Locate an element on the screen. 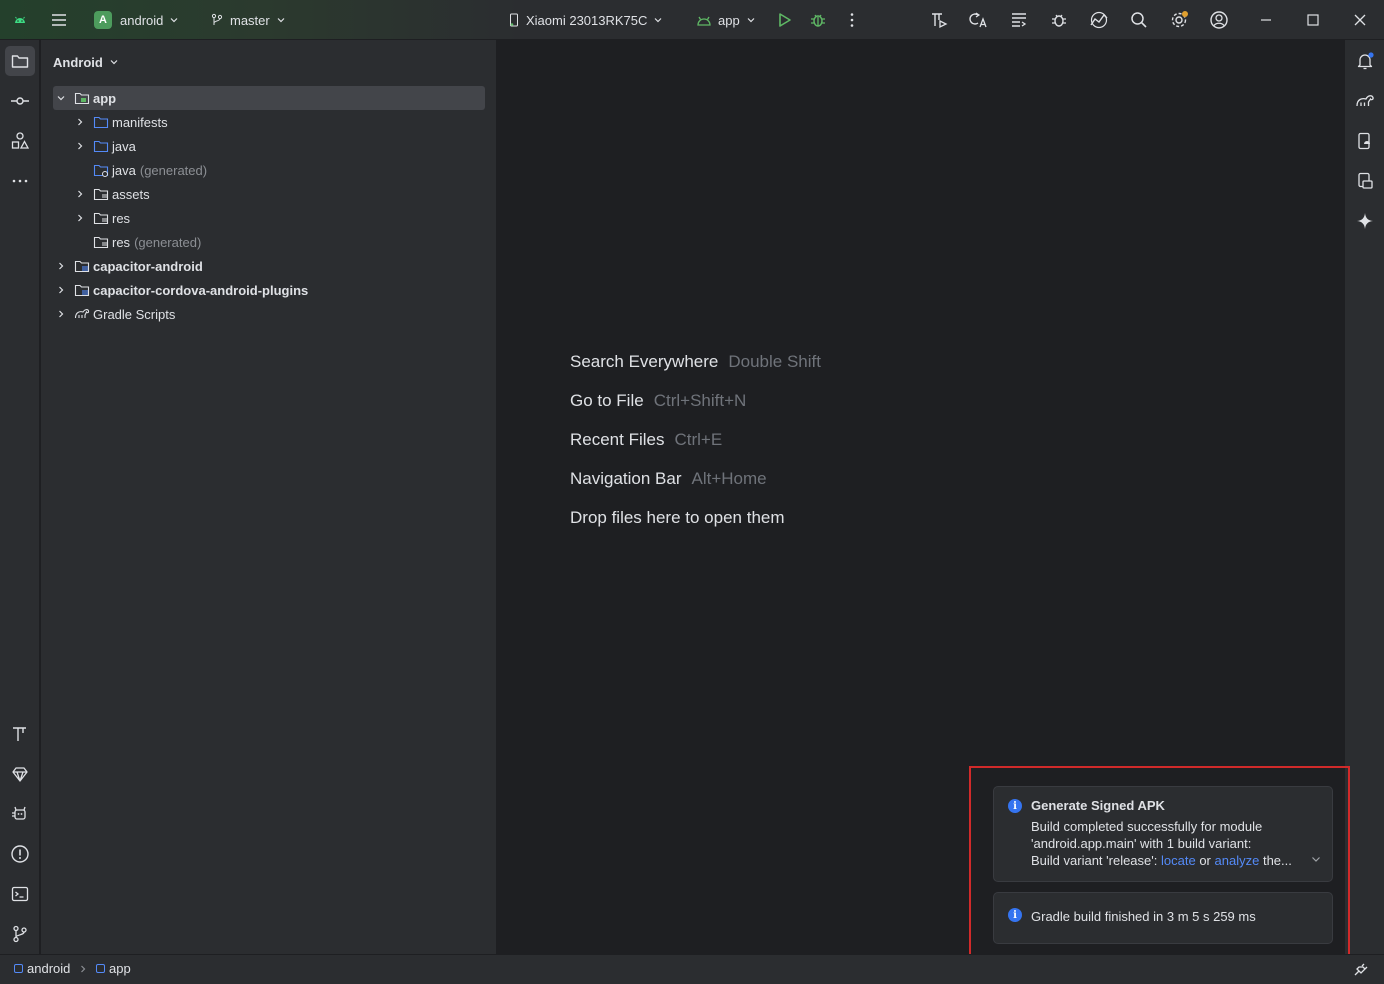  more-actions-icon is located at coordinates (852, 20).